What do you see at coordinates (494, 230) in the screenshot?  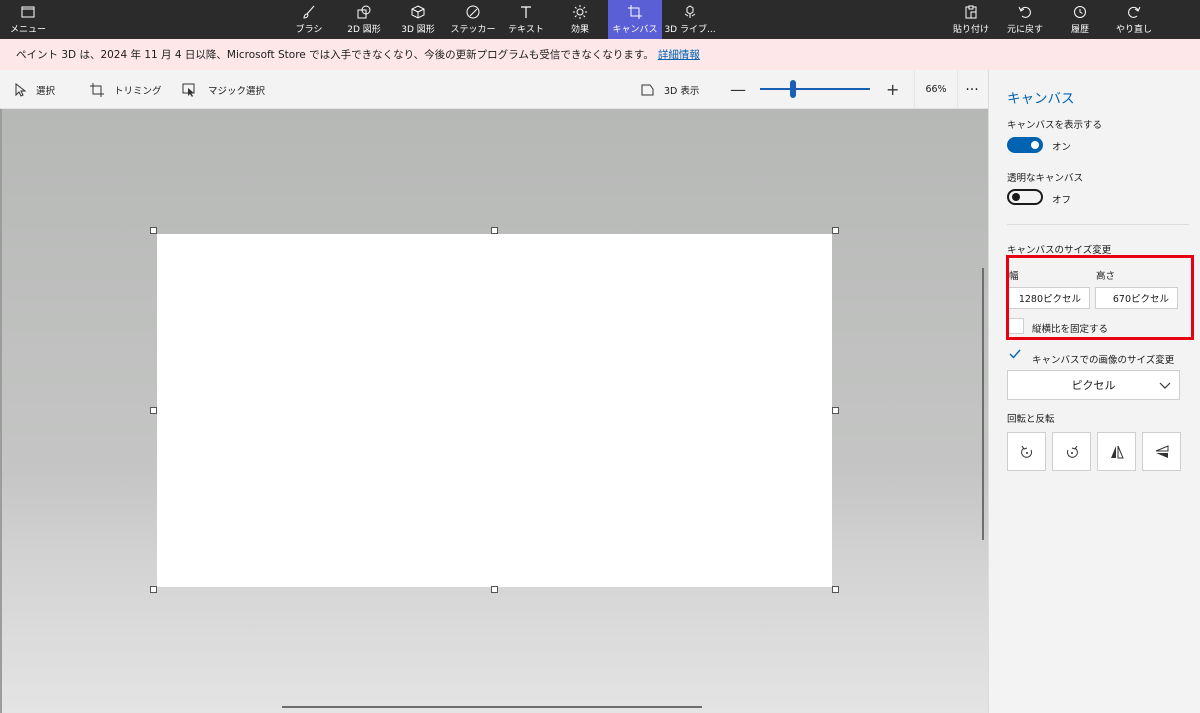 I see `resize-handle-top` at bounding box center [494, 230].